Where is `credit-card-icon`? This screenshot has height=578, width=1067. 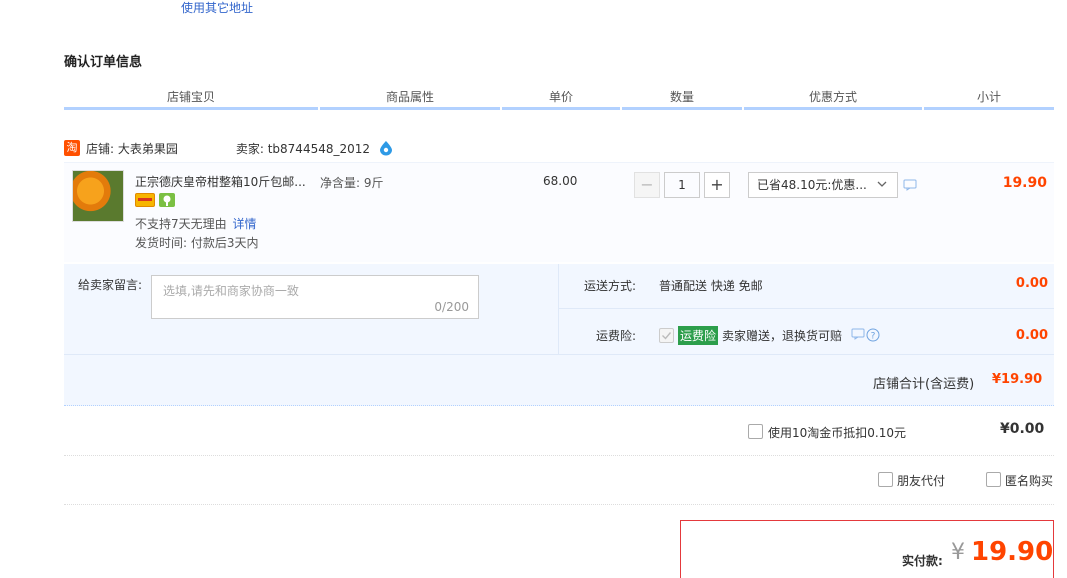
credit-card-icon is located at coordinates (145, 200).